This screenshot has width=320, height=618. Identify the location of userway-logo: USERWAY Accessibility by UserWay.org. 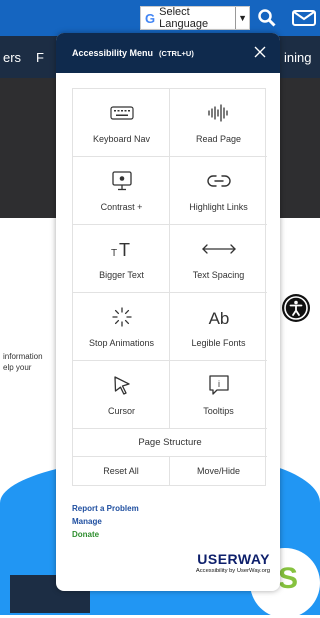
(222, 562).